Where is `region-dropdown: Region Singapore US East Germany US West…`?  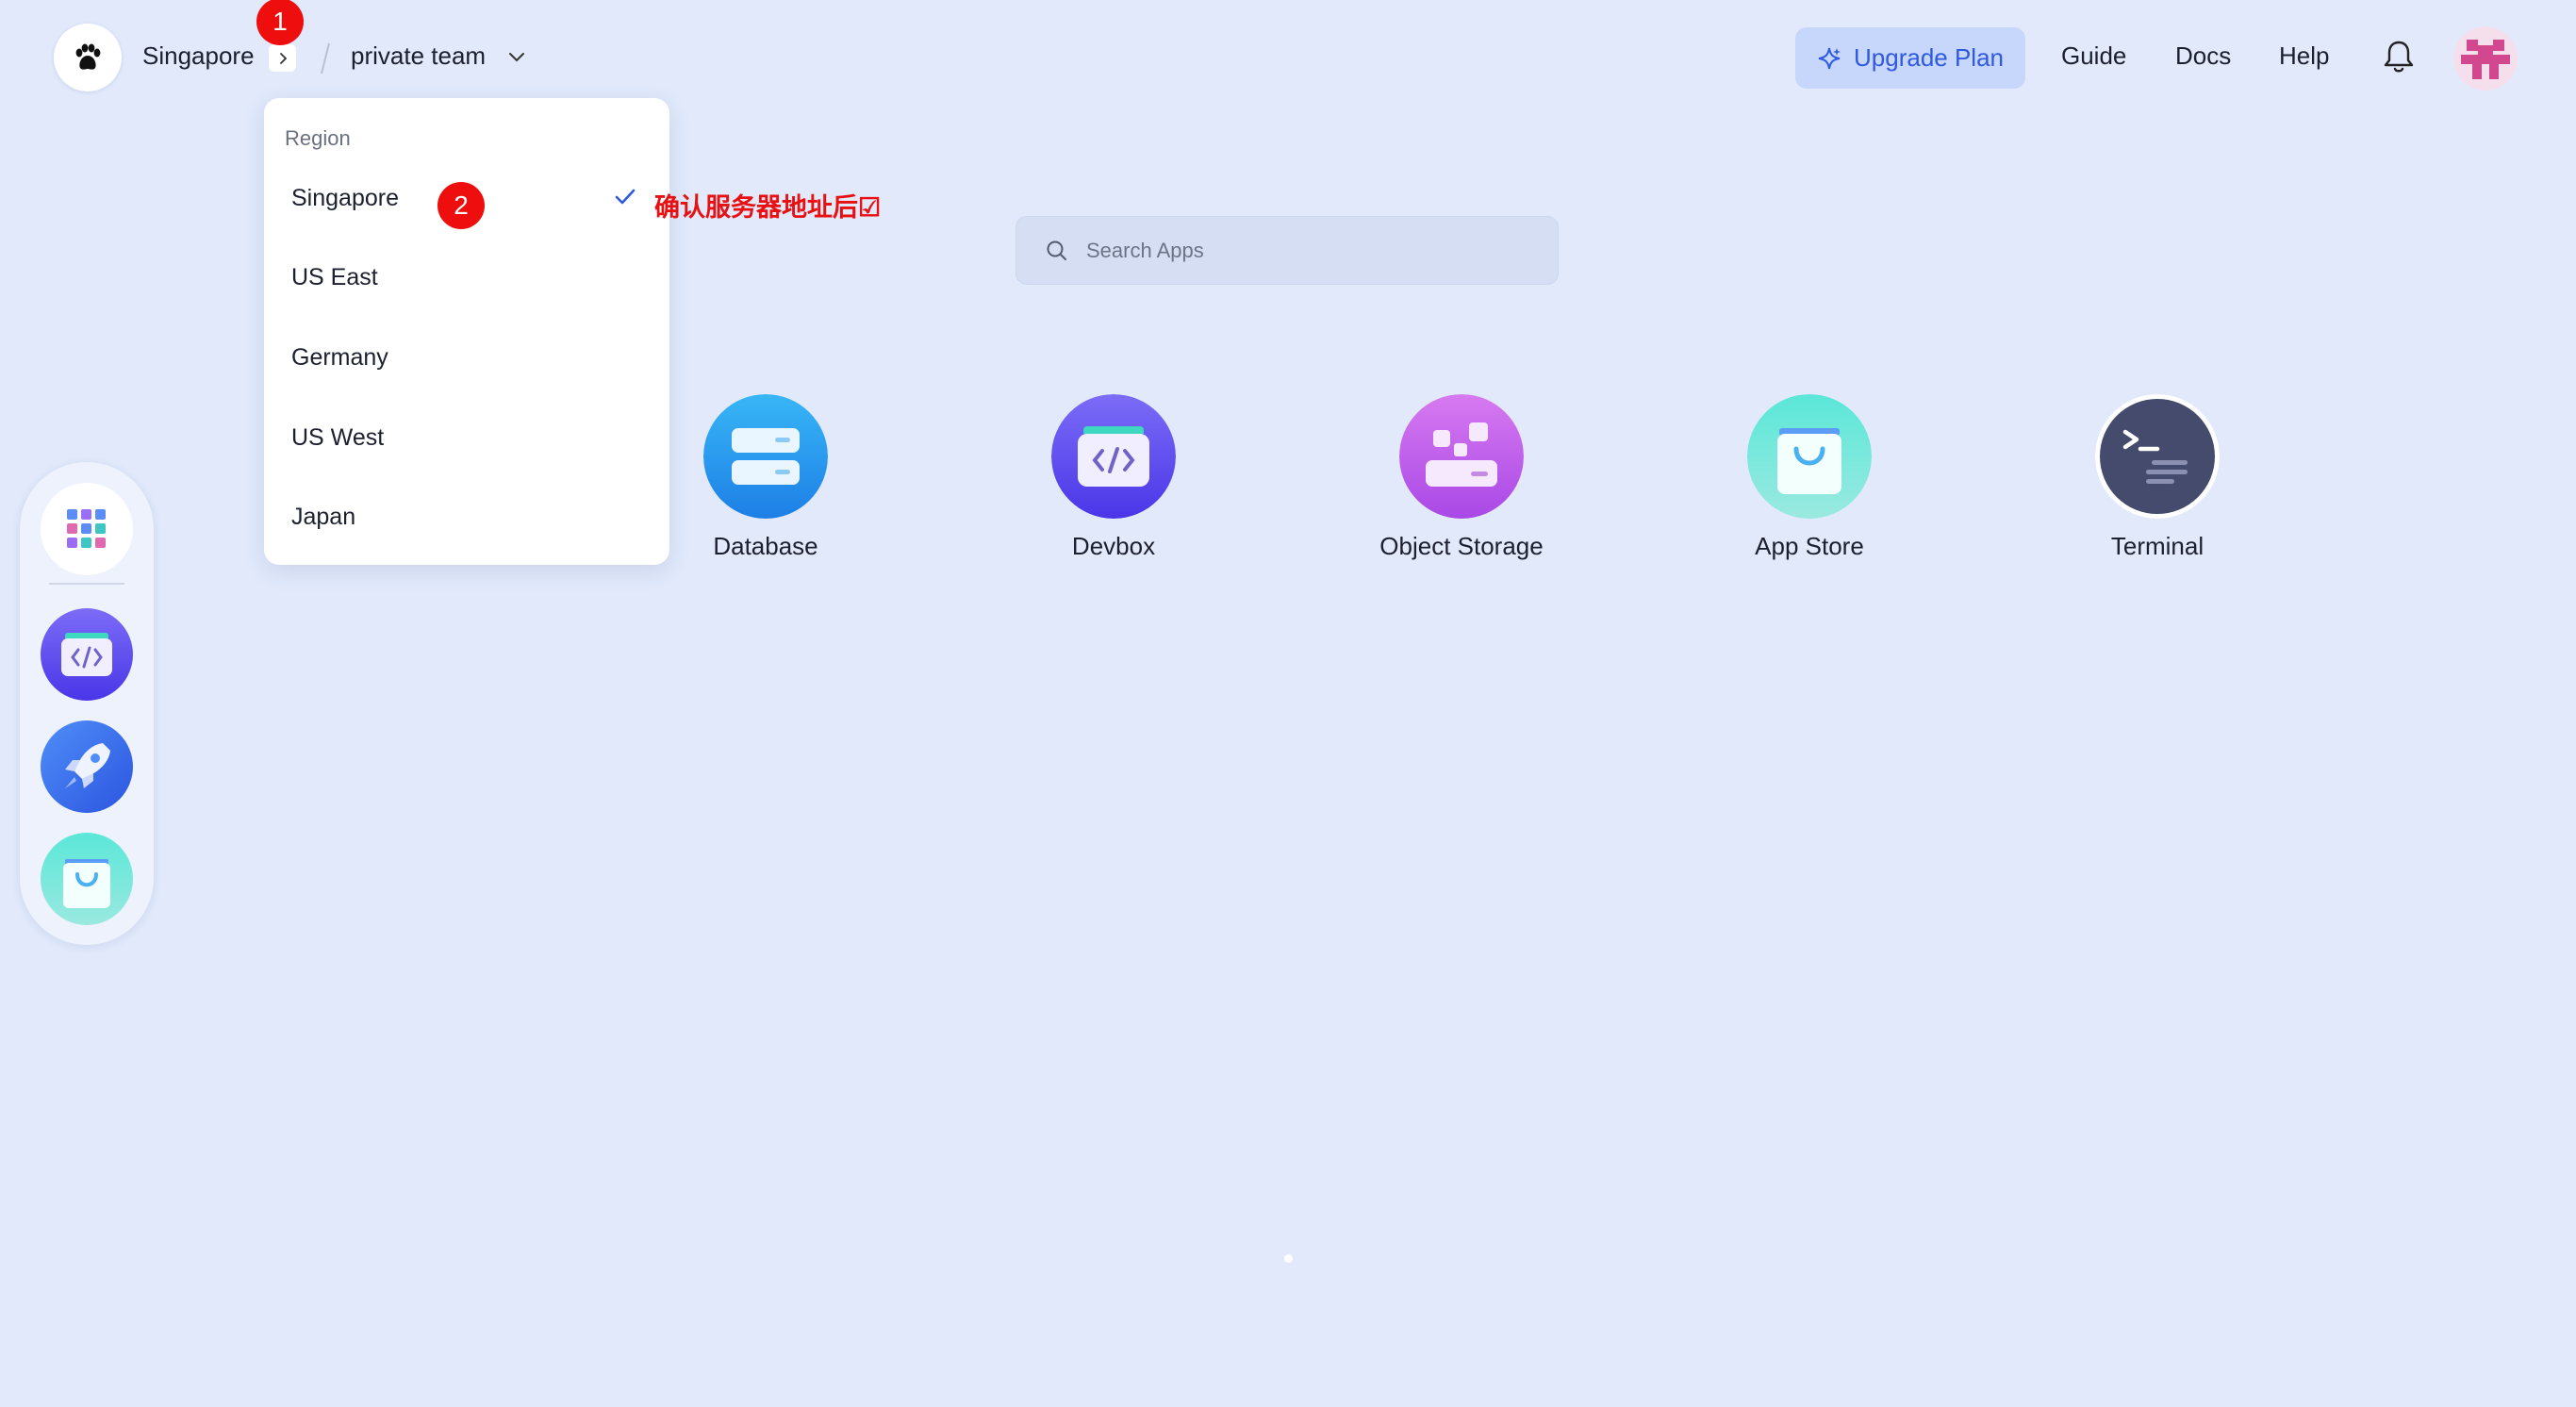 region-dropdown: Region Singapore US East Germany US West… is located at coordinates (466, 331).